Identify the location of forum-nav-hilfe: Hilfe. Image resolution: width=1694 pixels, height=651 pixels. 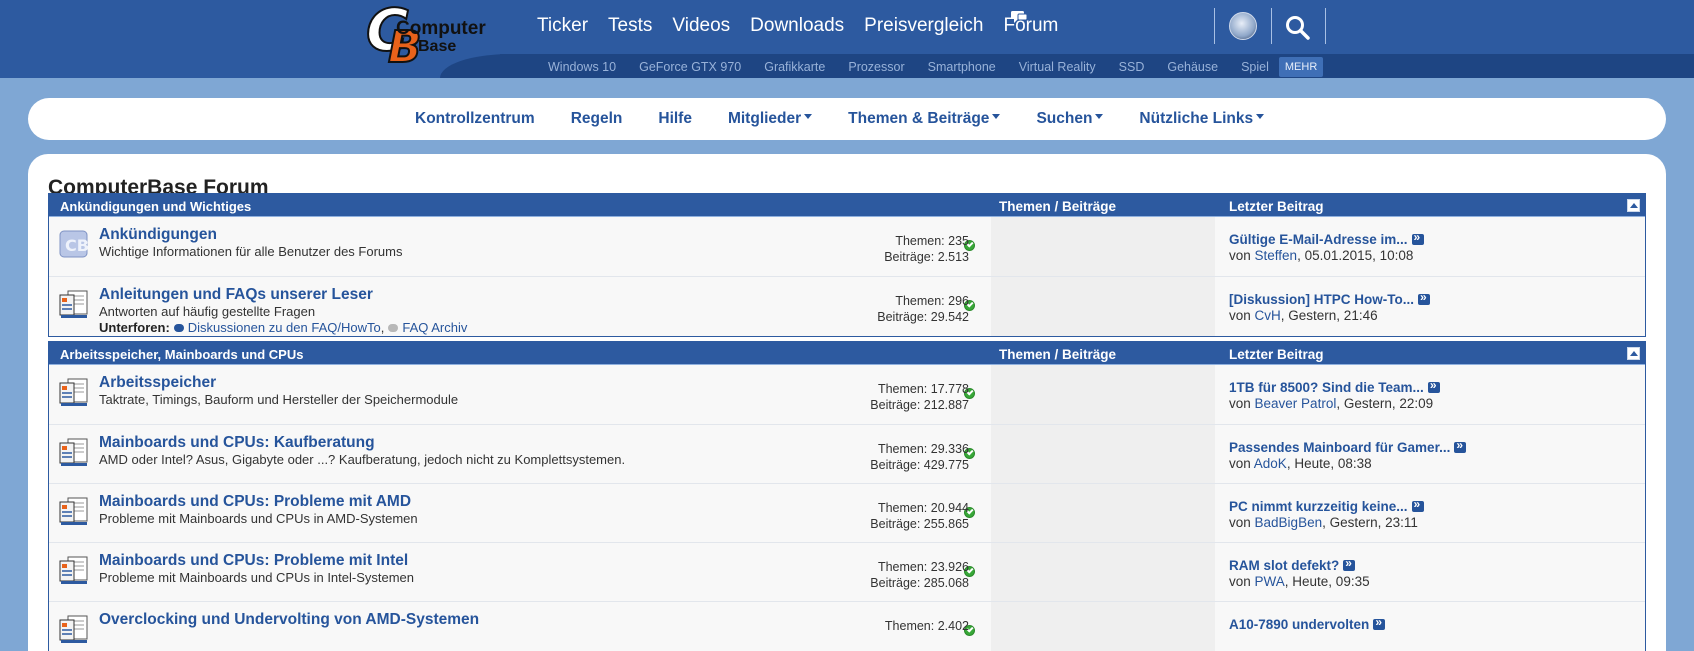
(675, 119).